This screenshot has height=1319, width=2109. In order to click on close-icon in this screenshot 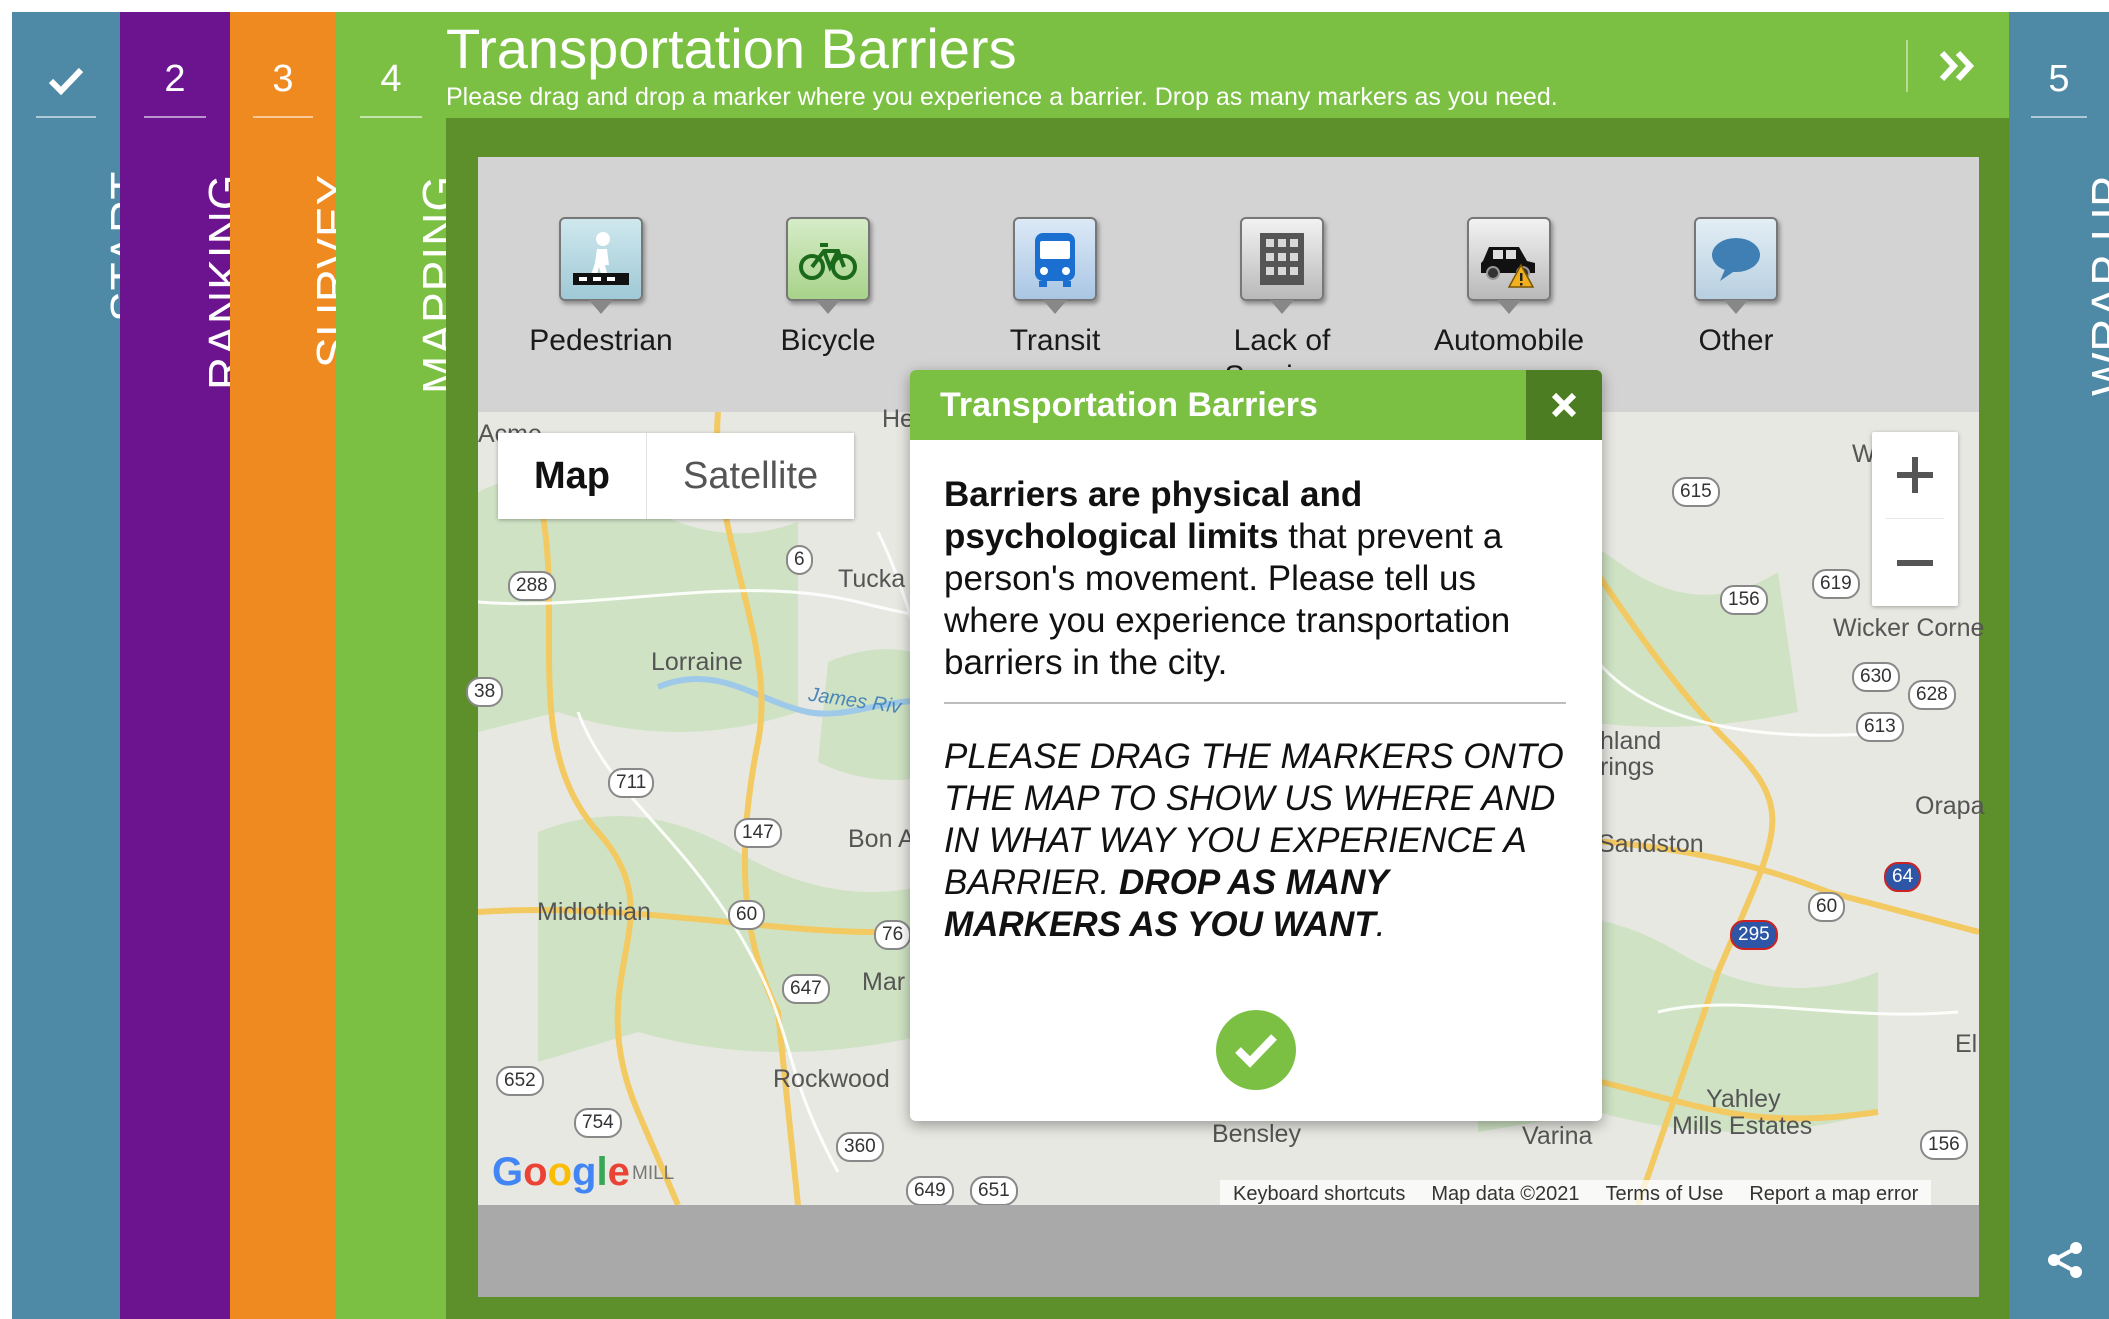, I will do `click(1564, 405)`.